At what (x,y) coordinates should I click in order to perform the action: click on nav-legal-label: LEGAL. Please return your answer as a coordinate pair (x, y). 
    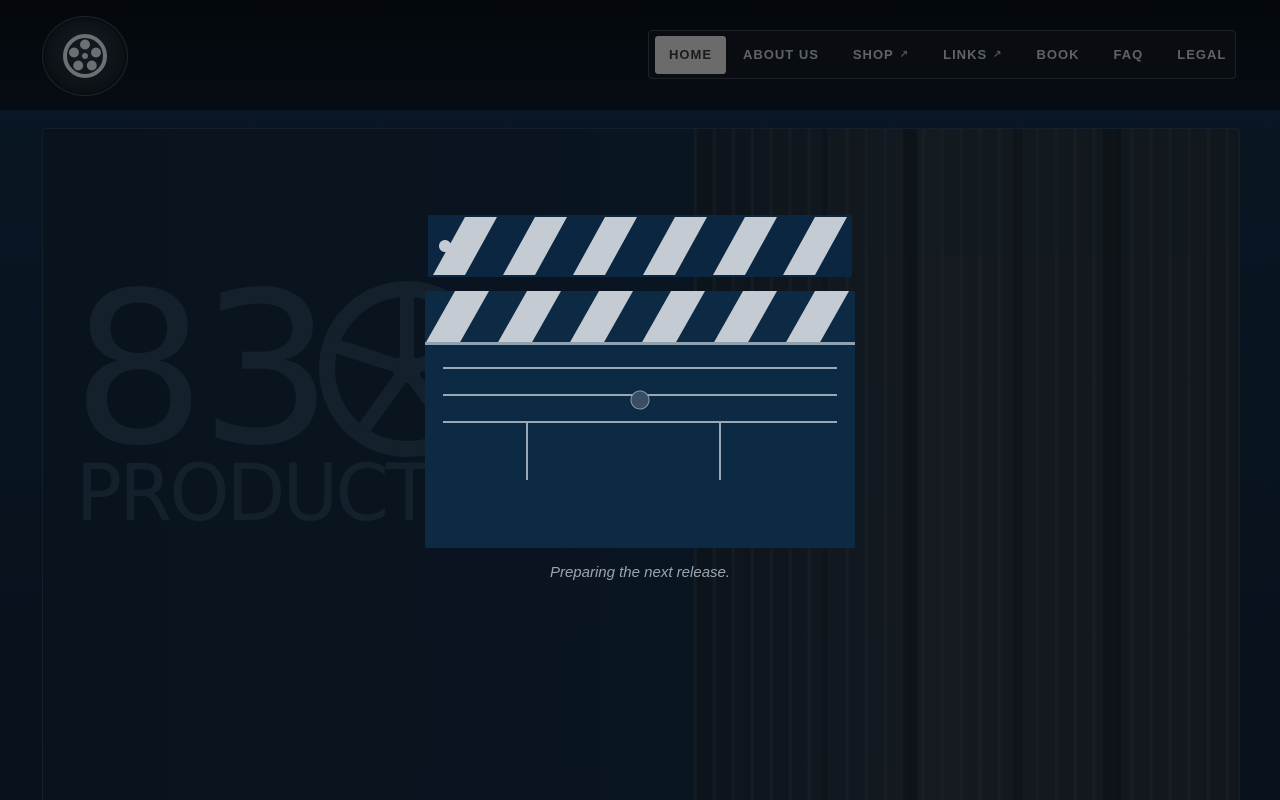
    Looking at the image, I should click on (1202, 54).